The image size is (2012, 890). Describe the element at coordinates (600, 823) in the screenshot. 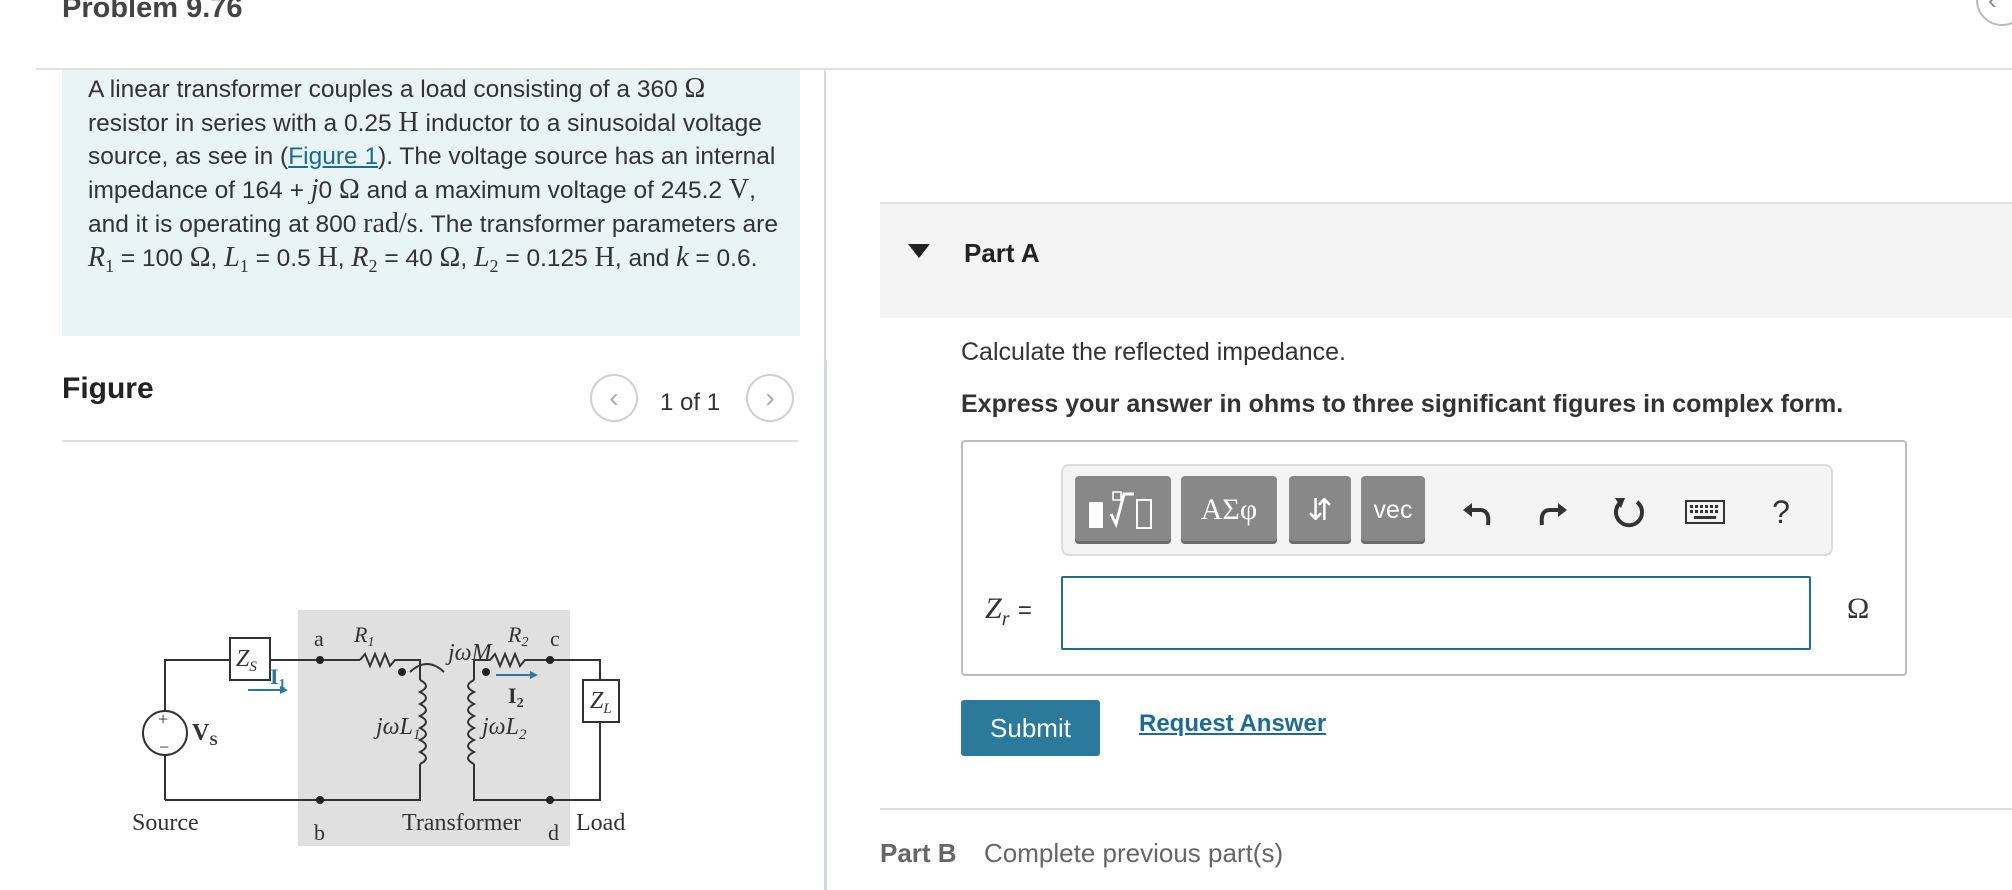

I see `svg-text: Load` at that location.